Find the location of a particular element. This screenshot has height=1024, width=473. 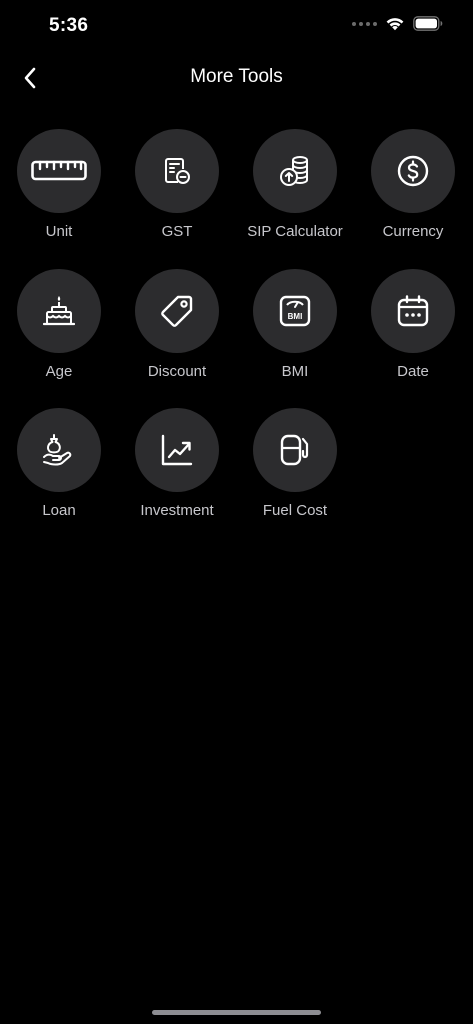

tool-age: Age is located at coordinates (59, 329).